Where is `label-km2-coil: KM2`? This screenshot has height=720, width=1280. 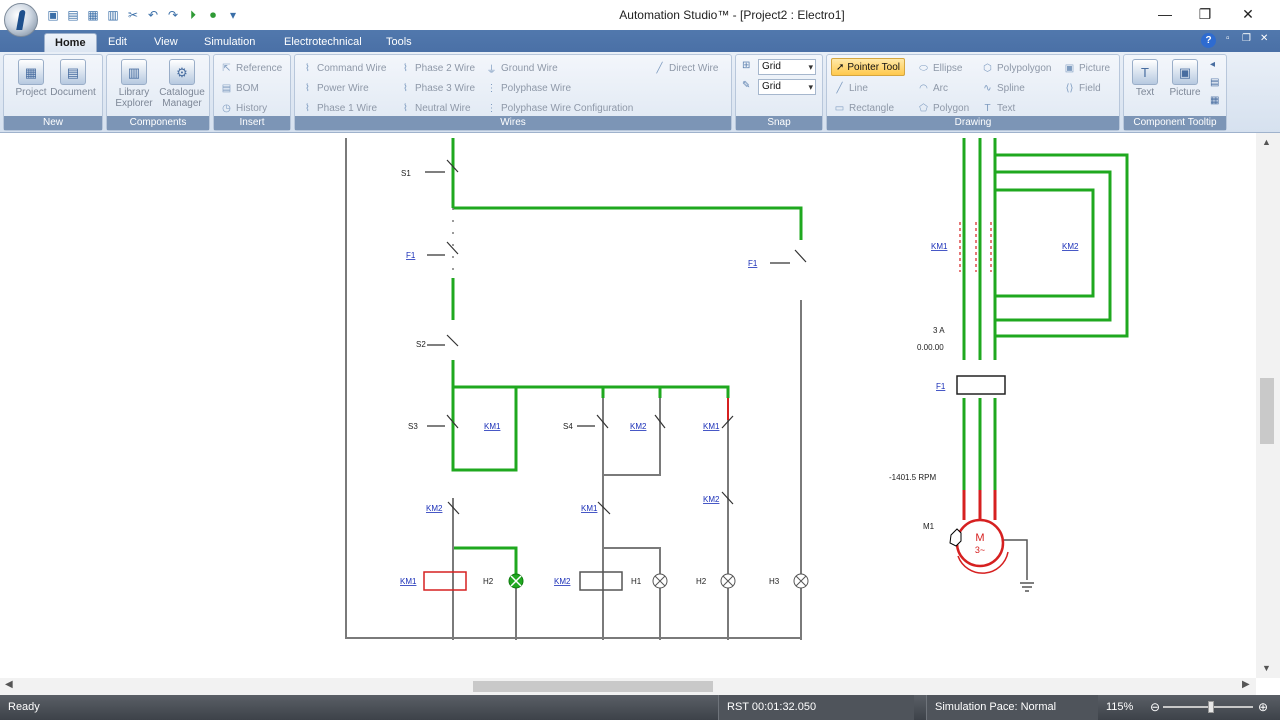 label-km2-coil: KM2 is located at coordinates (562, 581).